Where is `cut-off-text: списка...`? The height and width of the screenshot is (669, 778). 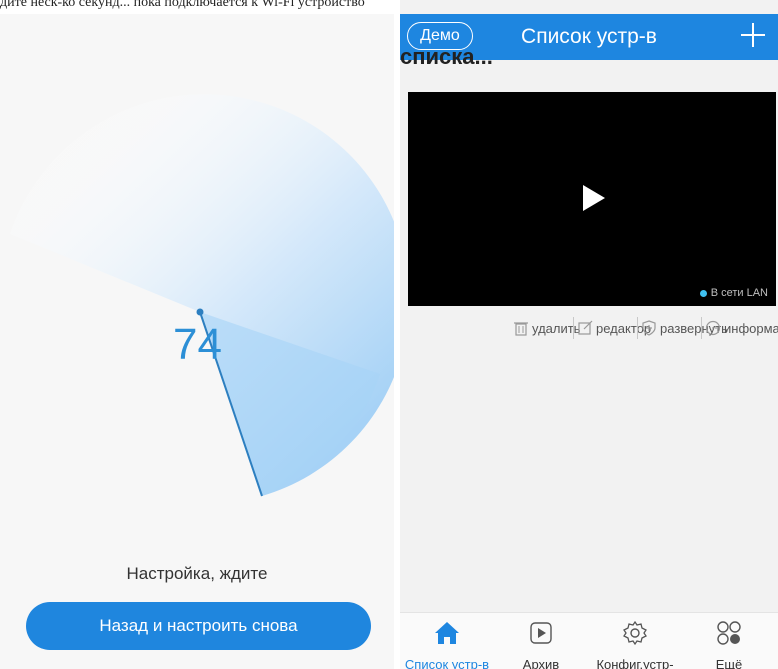 cut-off-text: списка... is located at coordinates (446, 59).